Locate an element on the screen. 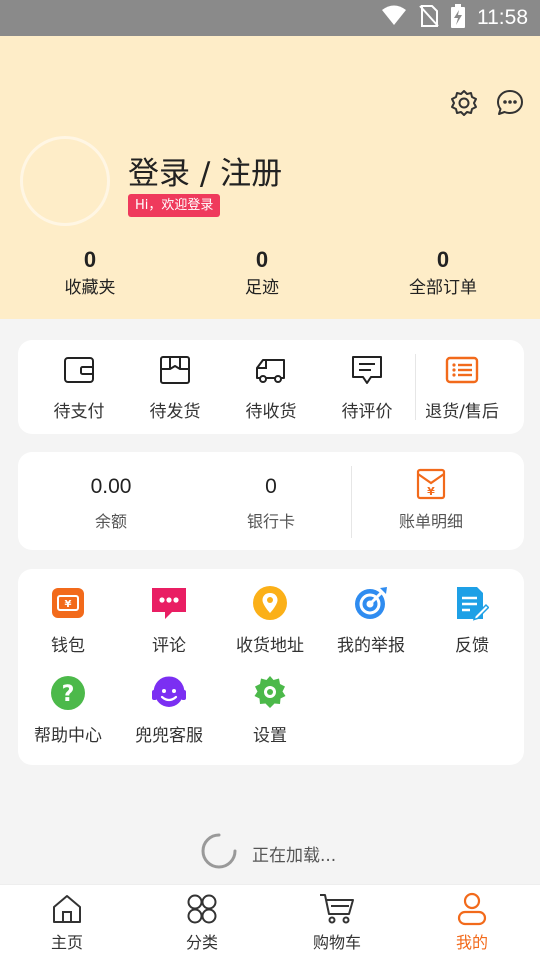  service-my-reports: 我的举报 is located at coordinates (371, 622).